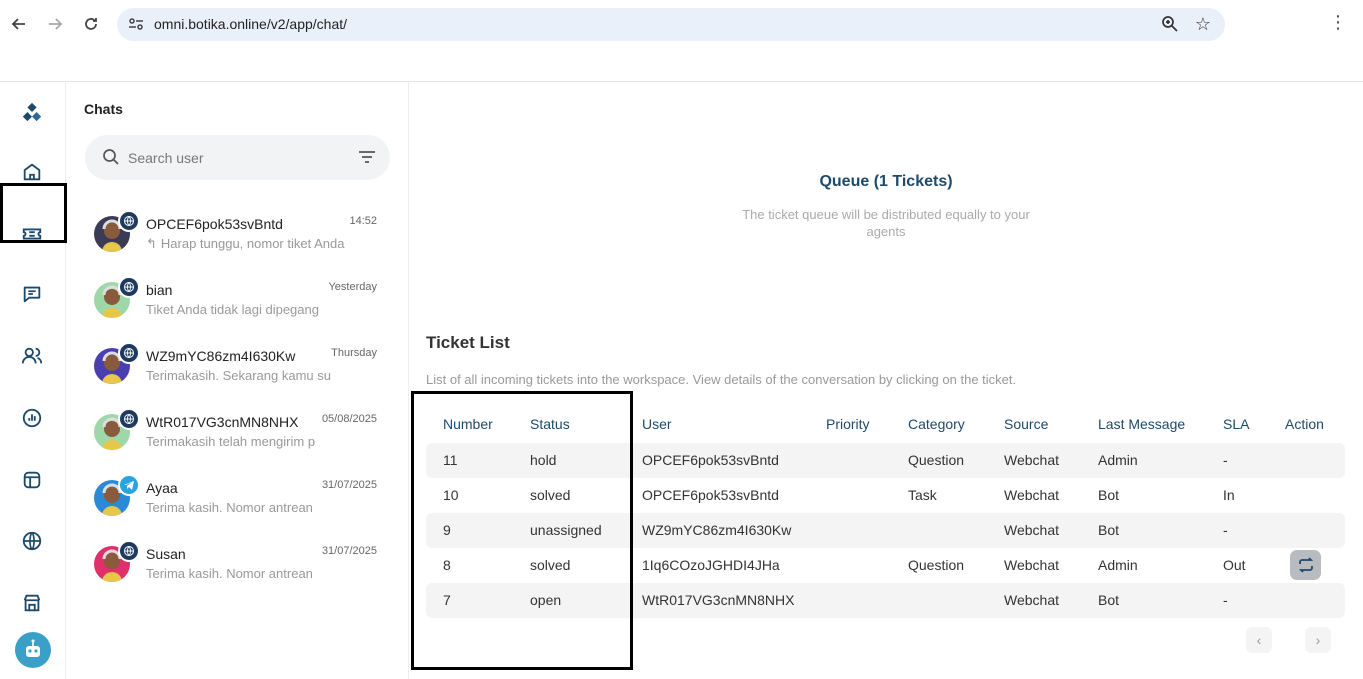 The width and height of the screenshot is (1363, 679). I want to click on logo-icon, so click(32, 112).